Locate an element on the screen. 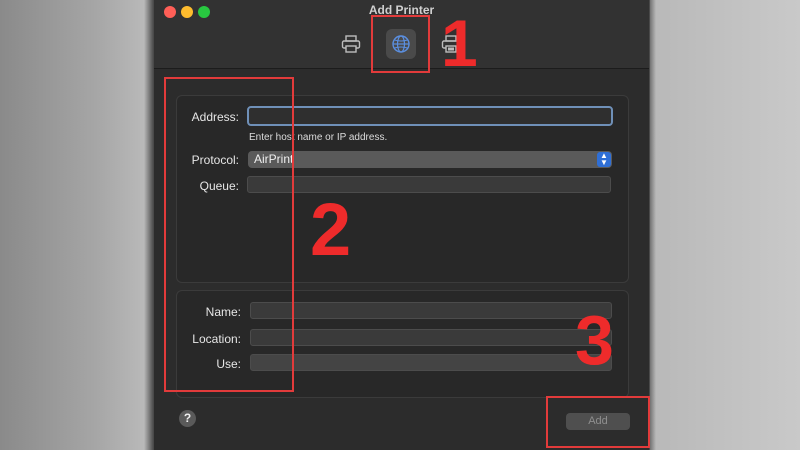 The image size is (800, 450). annotation-number-3: 3 is located at coordinates (594, 340).